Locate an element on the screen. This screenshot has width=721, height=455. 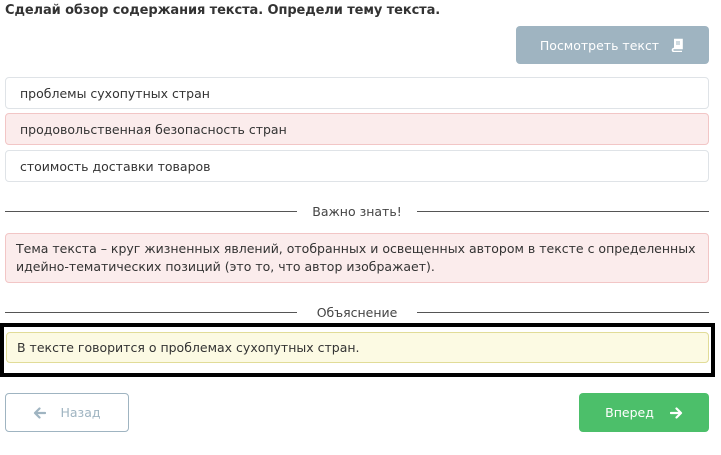
answer-option-label: стоимость доставки товаров is located at coordinates (115, 166).